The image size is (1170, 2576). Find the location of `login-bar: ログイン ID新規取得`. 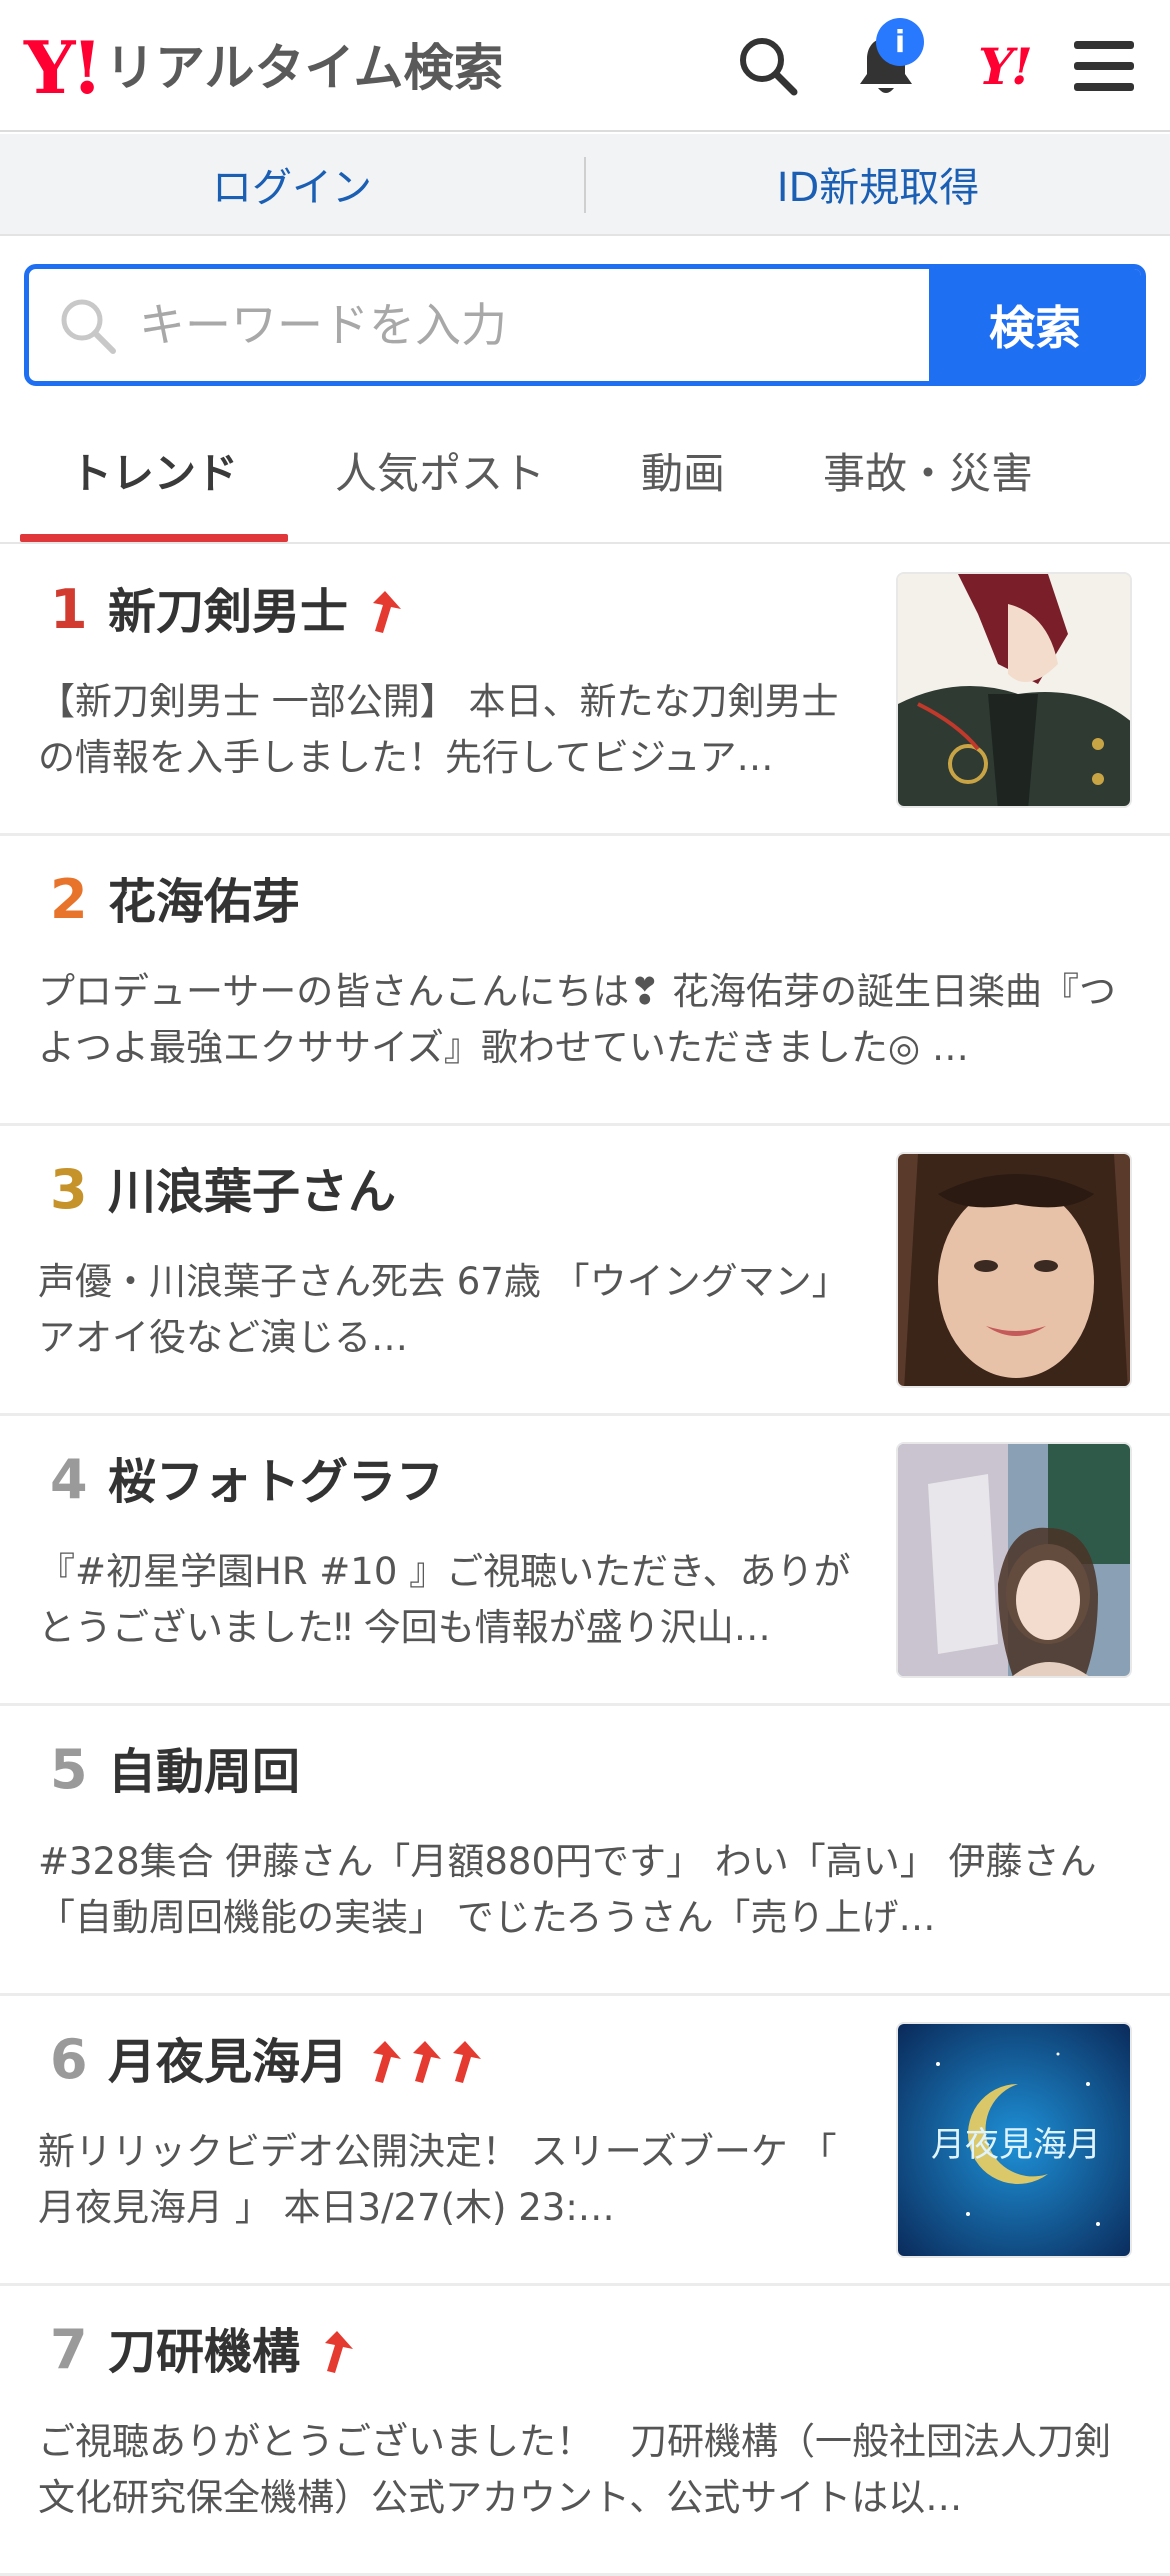

login-bar: ログイン ID新規取得 is located at coordinates (585, 185).